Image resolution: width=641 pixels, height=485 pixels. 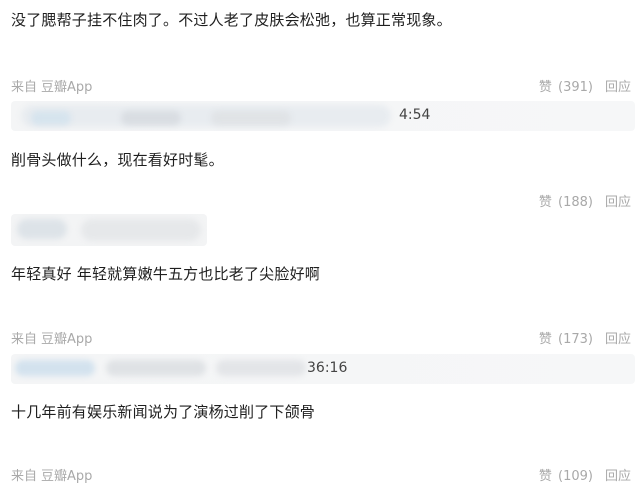 I want to click on comment-actions: 赞 (109) 回应, so click(x=585, y=474).